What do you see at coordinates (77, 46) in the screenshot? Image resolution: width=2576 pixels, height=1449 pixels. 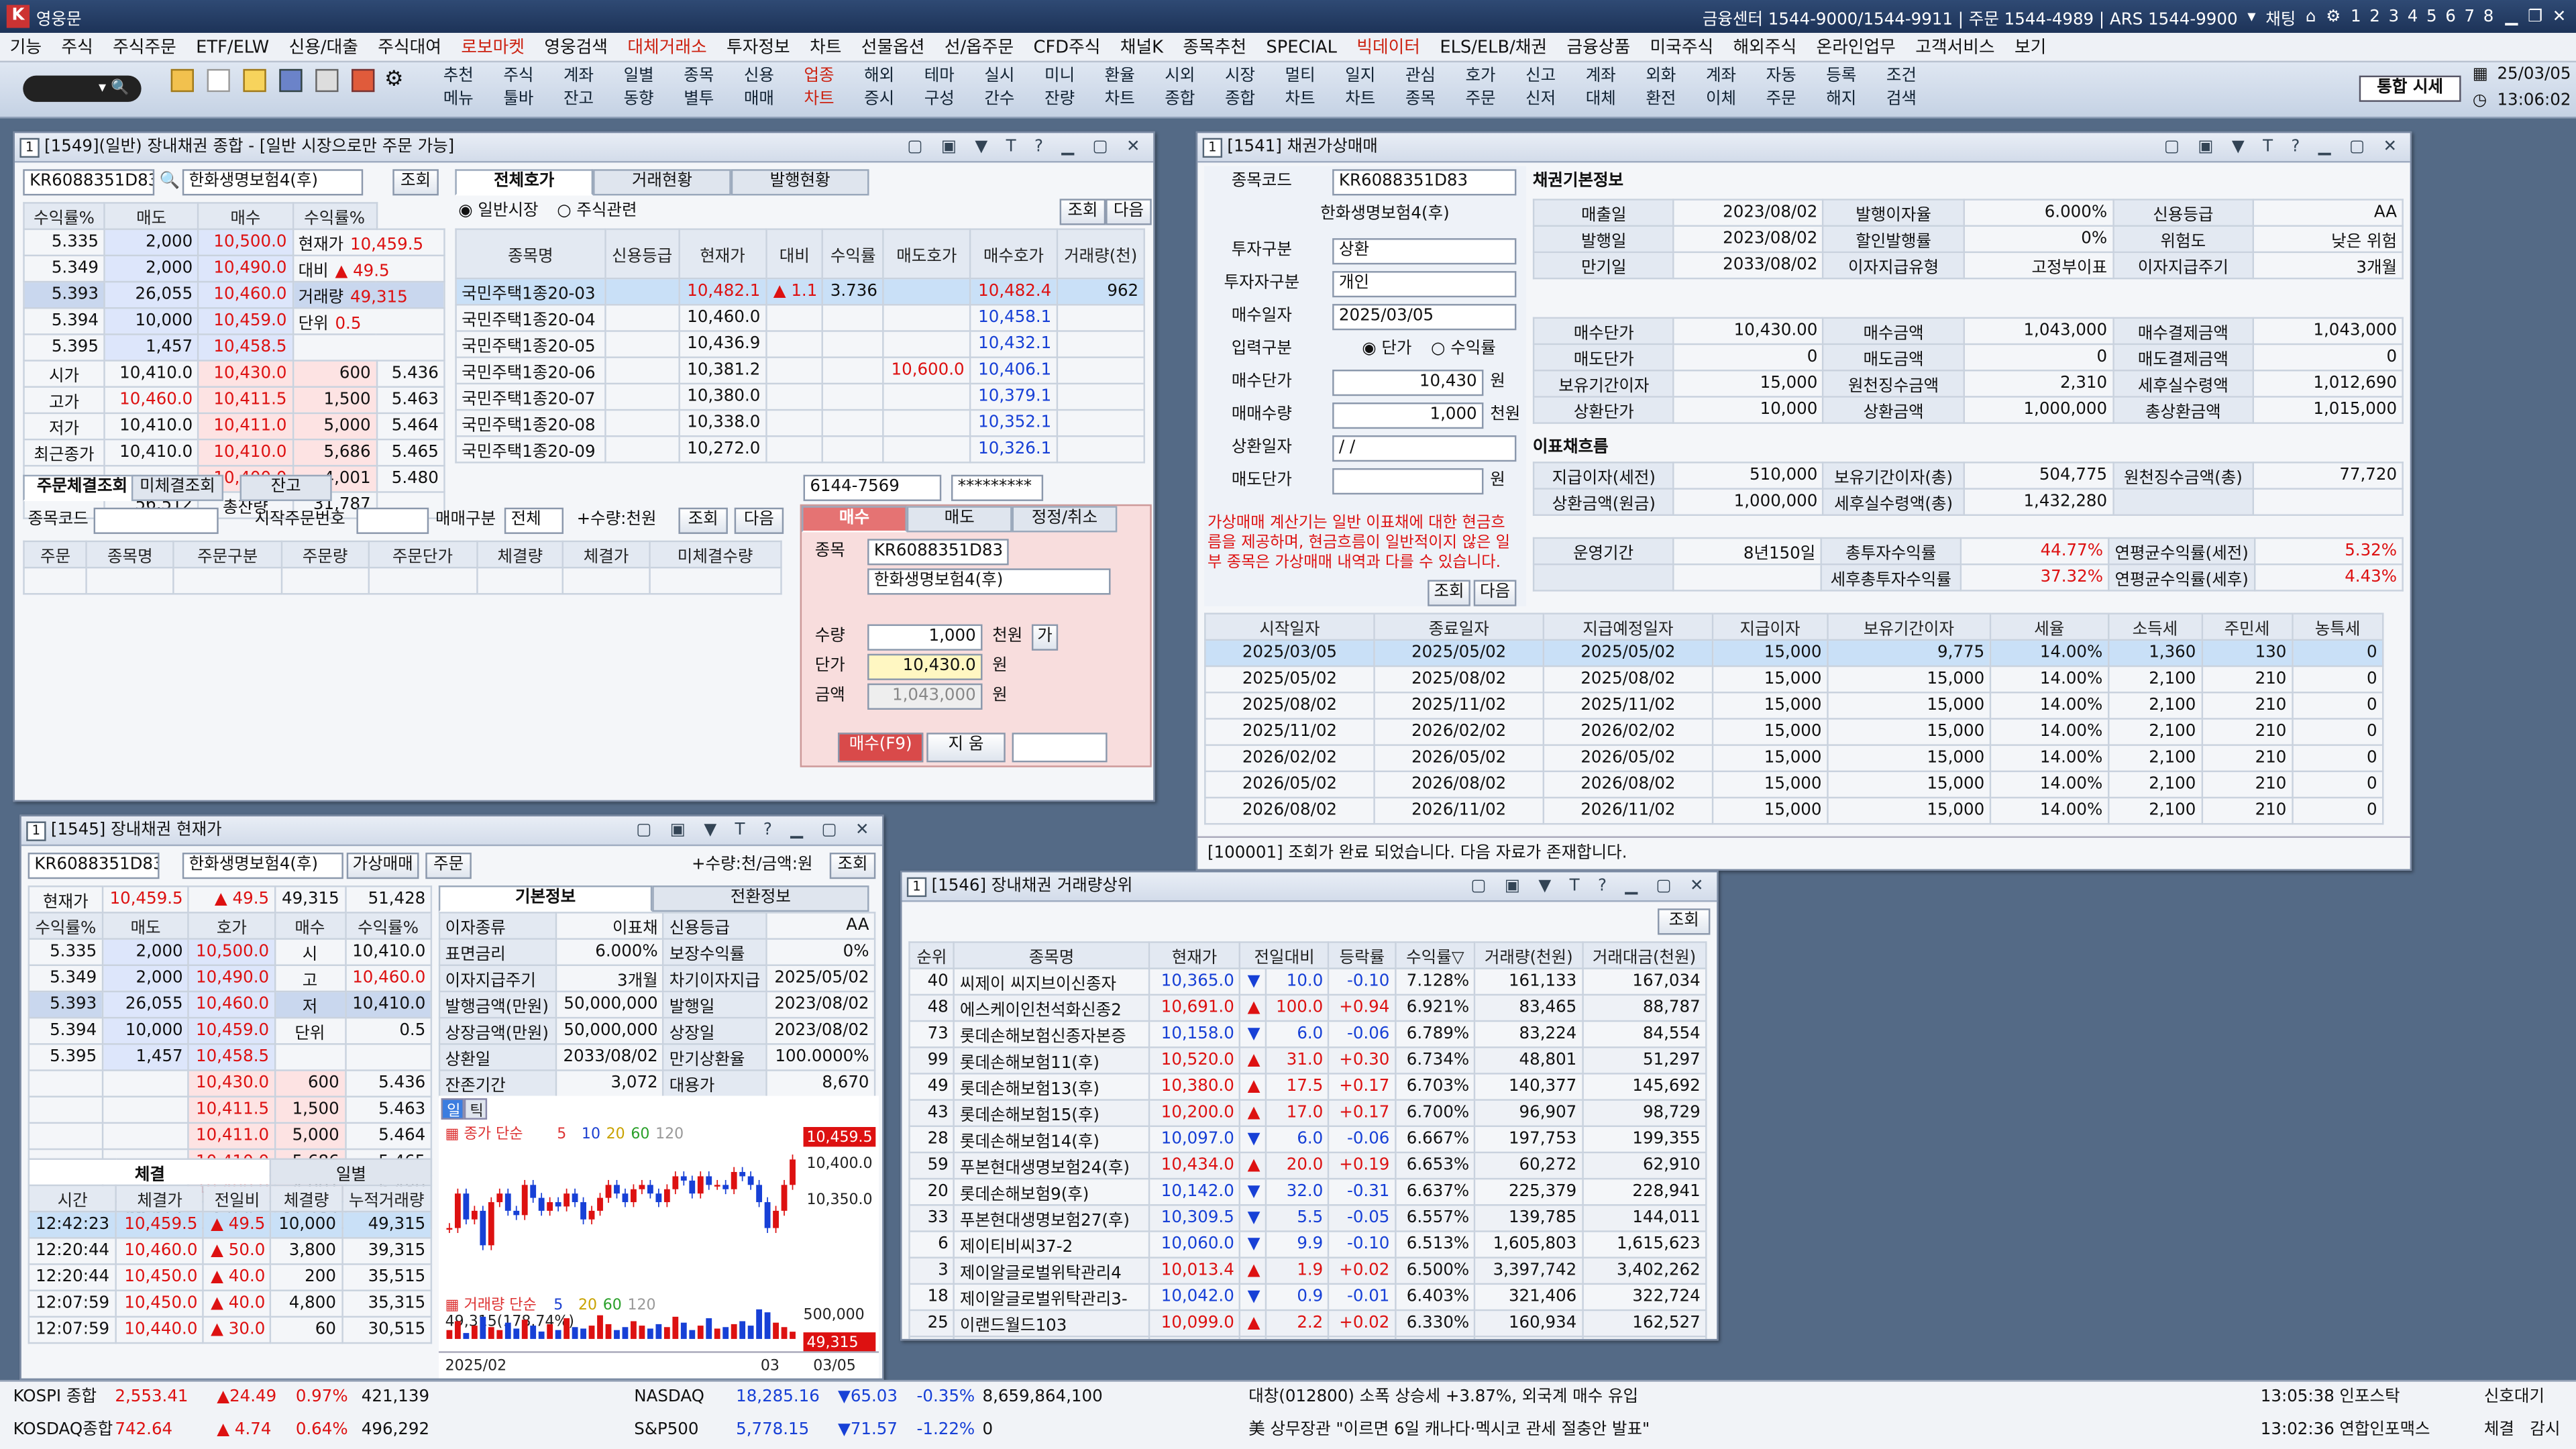 I see `menu-item: 주식` at bounding box center [77, 46].